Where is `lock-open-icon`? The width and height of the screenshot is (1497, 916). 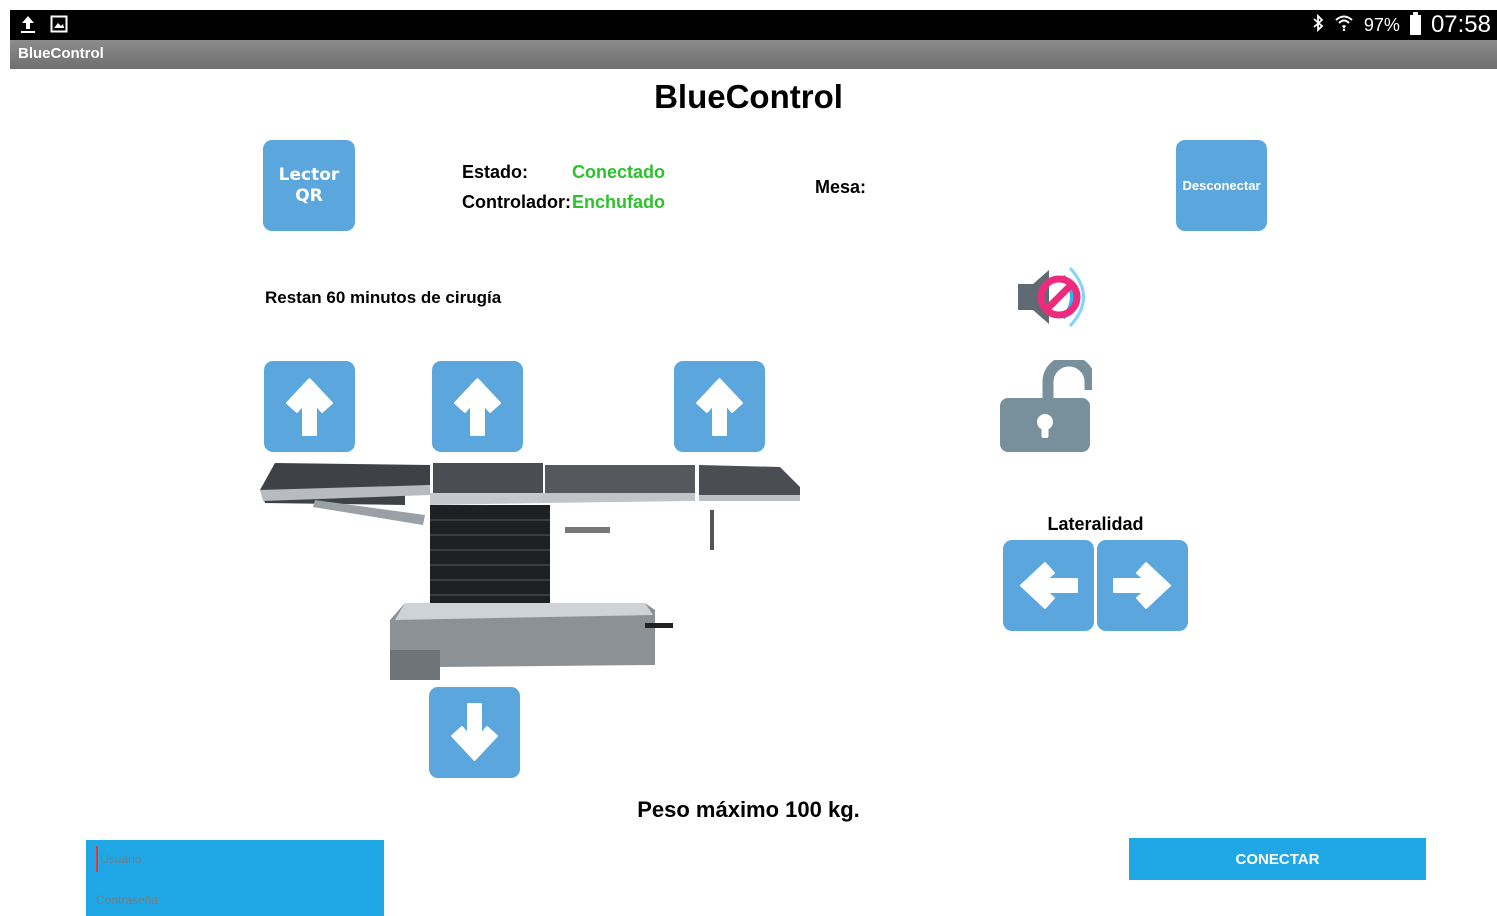
lock-open-icon is located at coordinates (1045, 407).